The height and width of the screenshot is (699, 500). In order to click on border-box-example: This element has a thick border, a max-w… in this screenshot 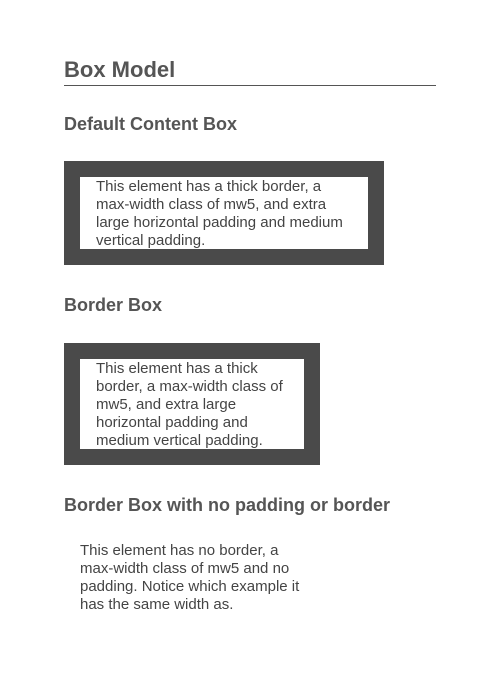, I will do `click(192, 404)`.